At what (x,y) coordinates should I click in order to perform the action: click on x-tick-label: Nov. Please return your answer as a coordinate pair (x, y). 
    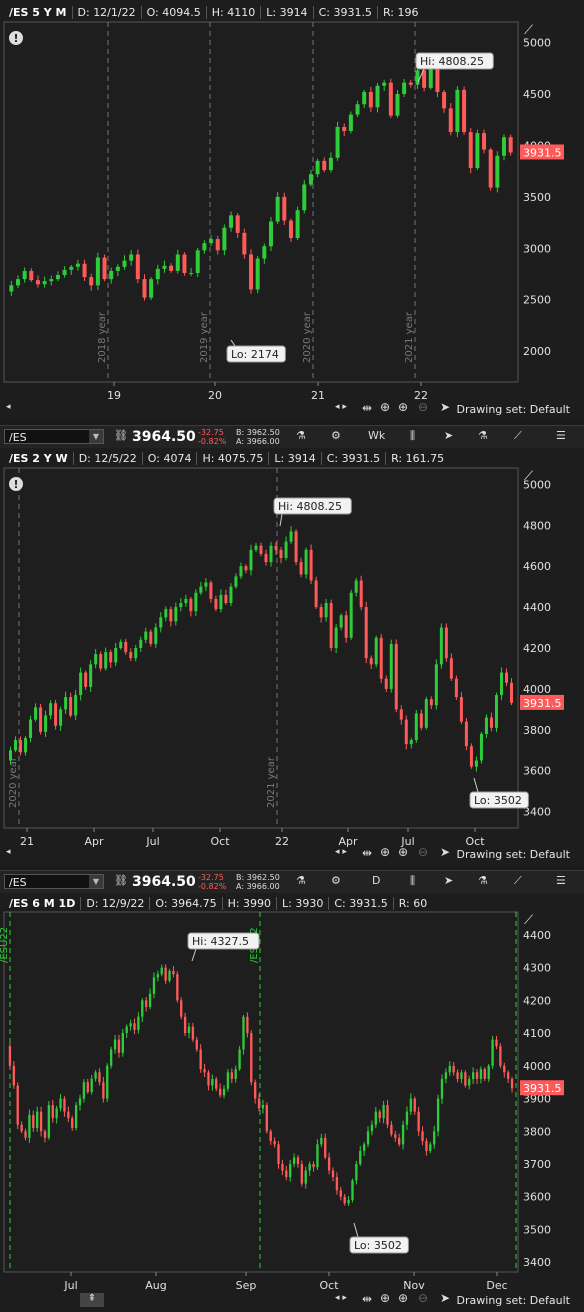
    Looking at the image, I should click on (414, 1285).